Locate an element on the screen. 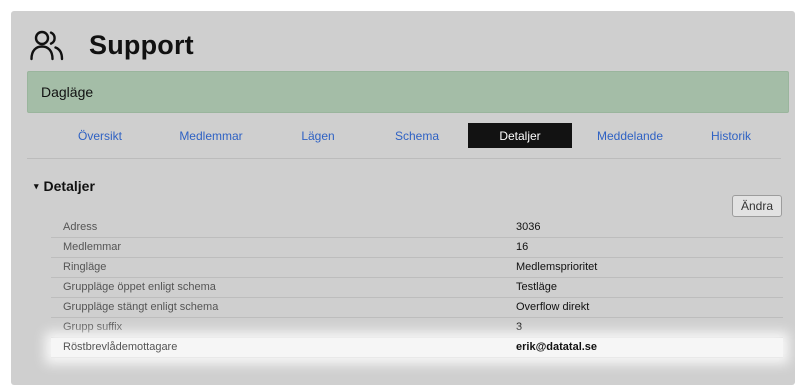 The image size is (806, 385). page-title: Support is located at coordinates (141, 44).